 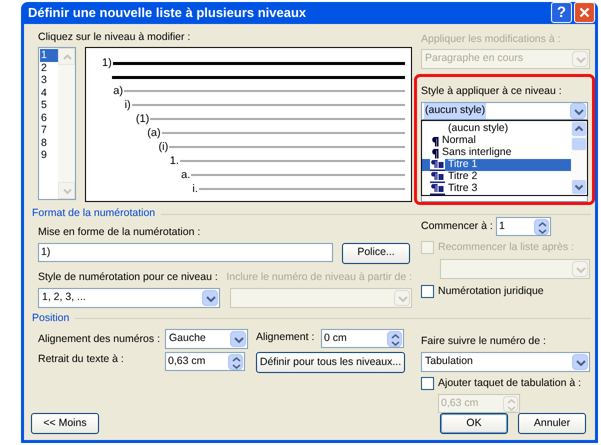 I want to click on level-number: a., so click(x=185, y=175).